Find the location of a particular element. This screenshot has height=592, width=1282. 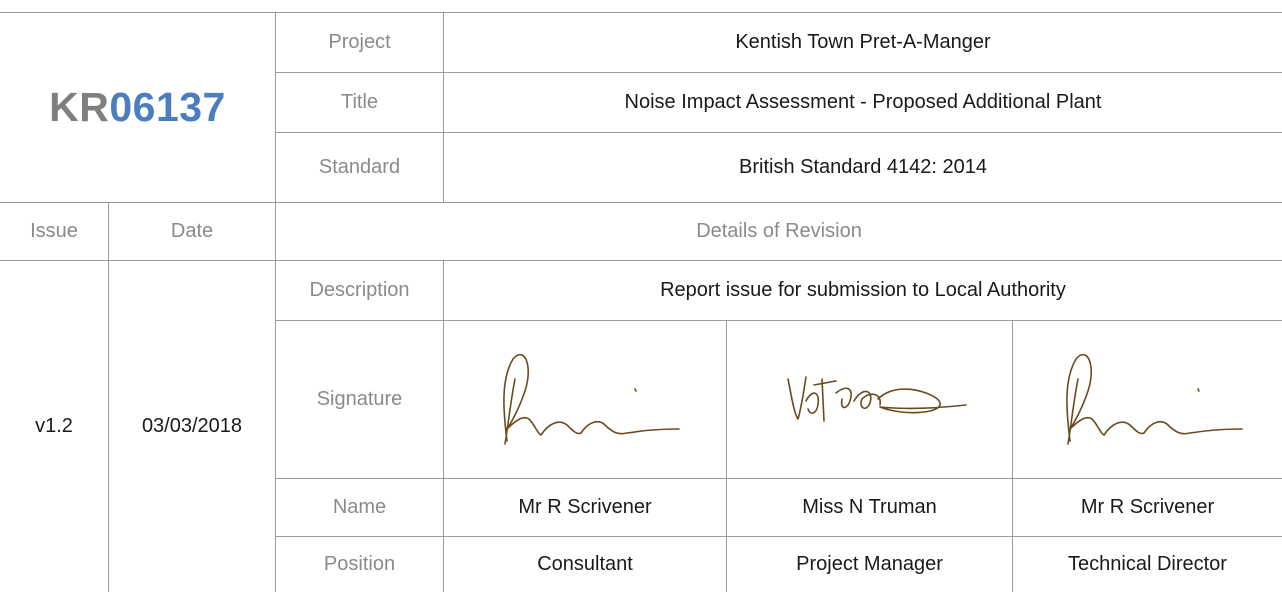

signature-truman-icon is located at coordinates (876, 399).